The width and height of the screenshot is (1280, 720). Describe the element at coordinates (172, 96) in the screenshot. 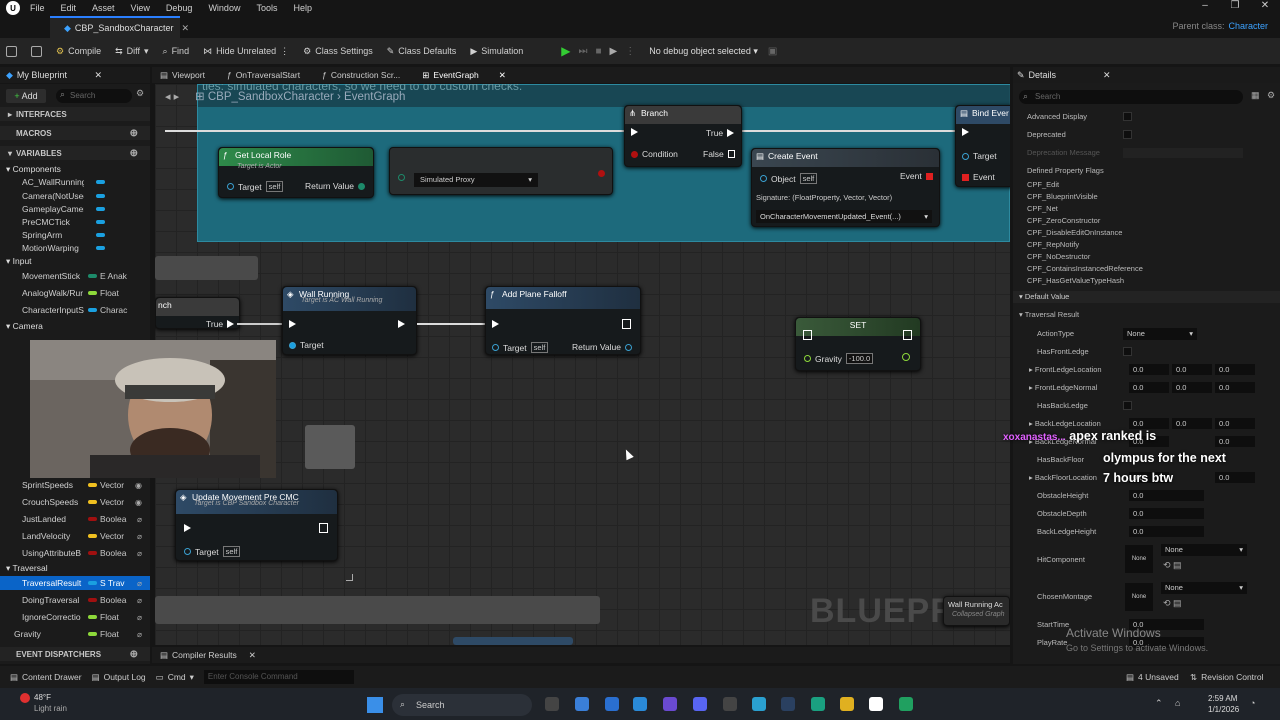

I see `back-arrow-icon: ◂ ▸` at that location.